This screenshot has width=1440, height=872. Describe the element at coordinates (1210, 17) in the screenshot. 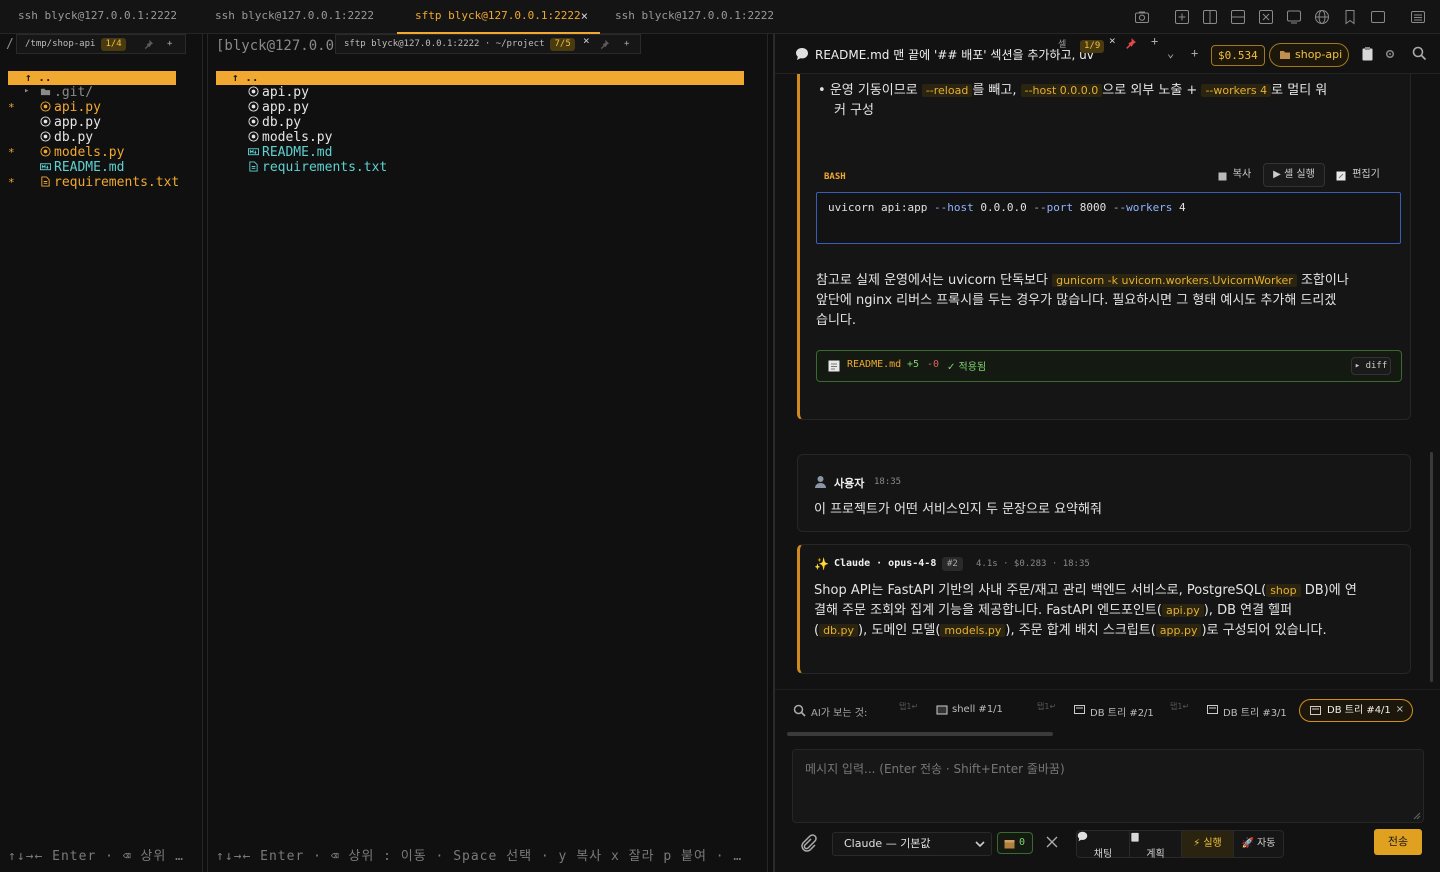

I see `split-vertical-icon` at that location.